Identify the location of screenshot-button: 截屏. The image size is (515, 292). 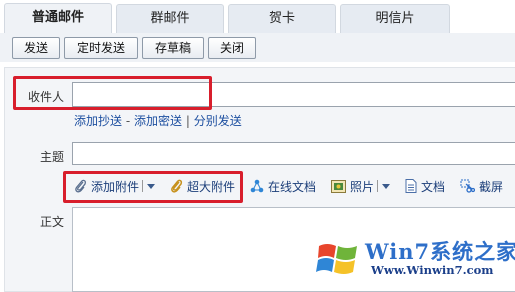
(481, 186).